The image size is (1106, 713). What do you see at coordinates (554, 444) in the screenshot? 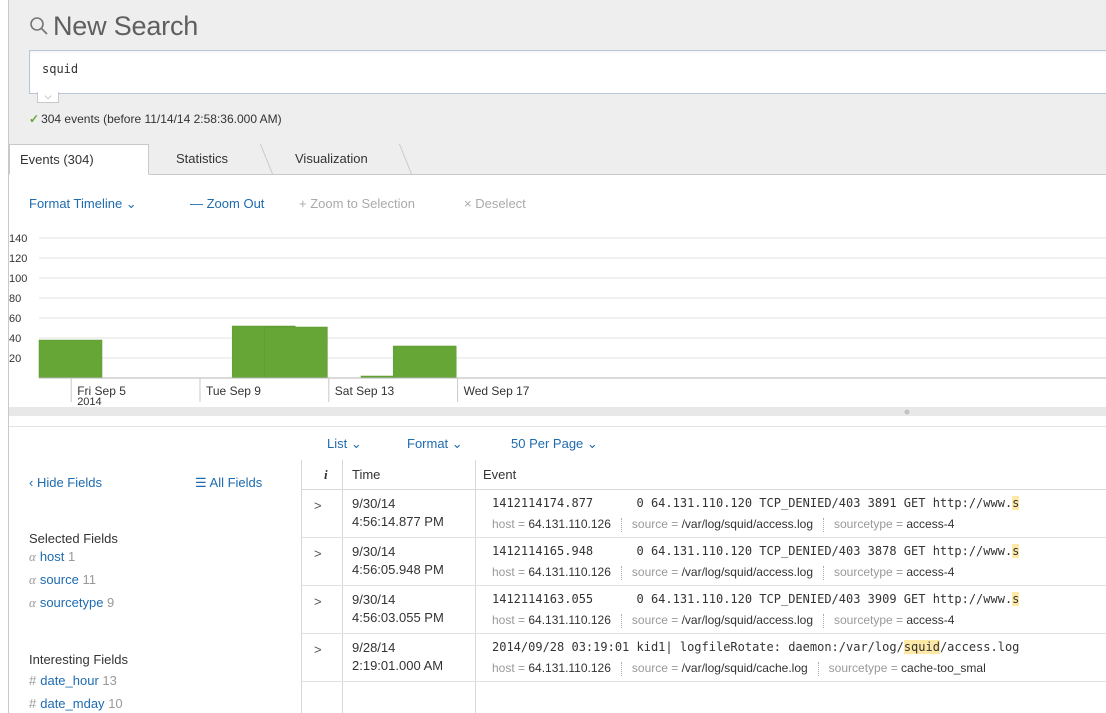
I see `per-page-dropdown: 50 Per Page ⌄` at bounding box center [554, 444].